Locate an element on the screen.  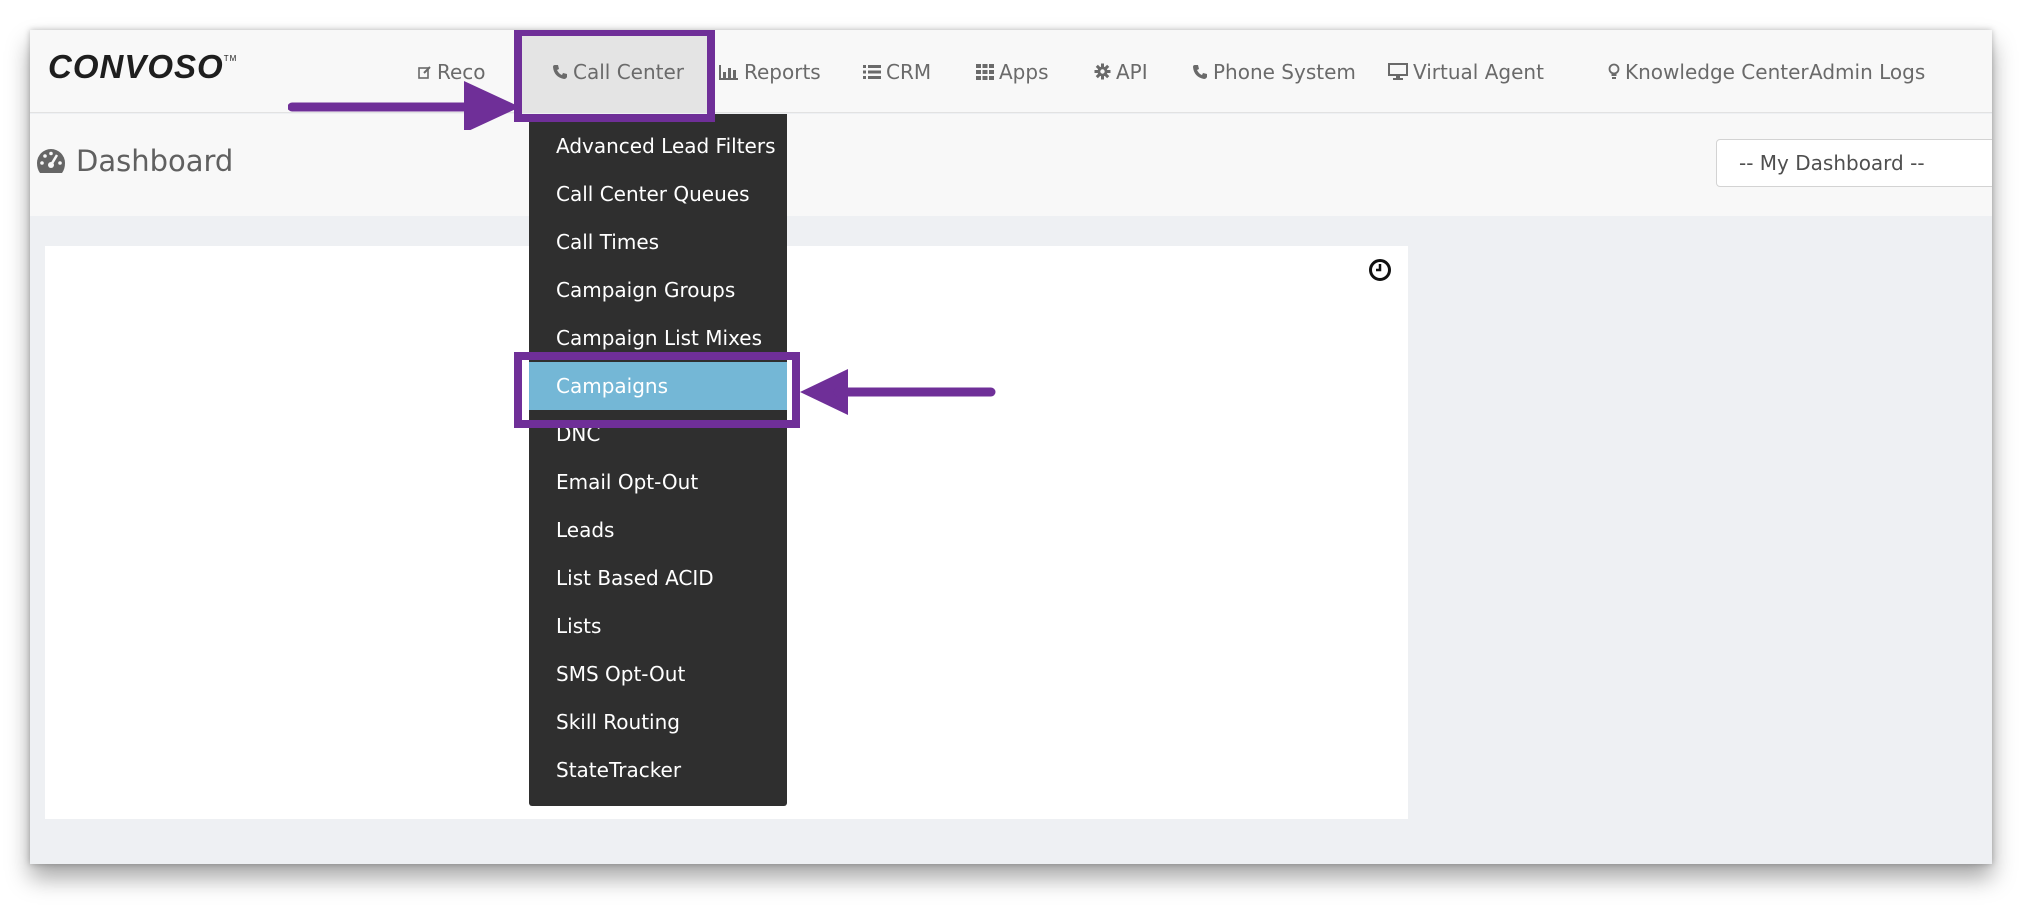
nav-item-crm: CRM is located at coordinates (897, 71).